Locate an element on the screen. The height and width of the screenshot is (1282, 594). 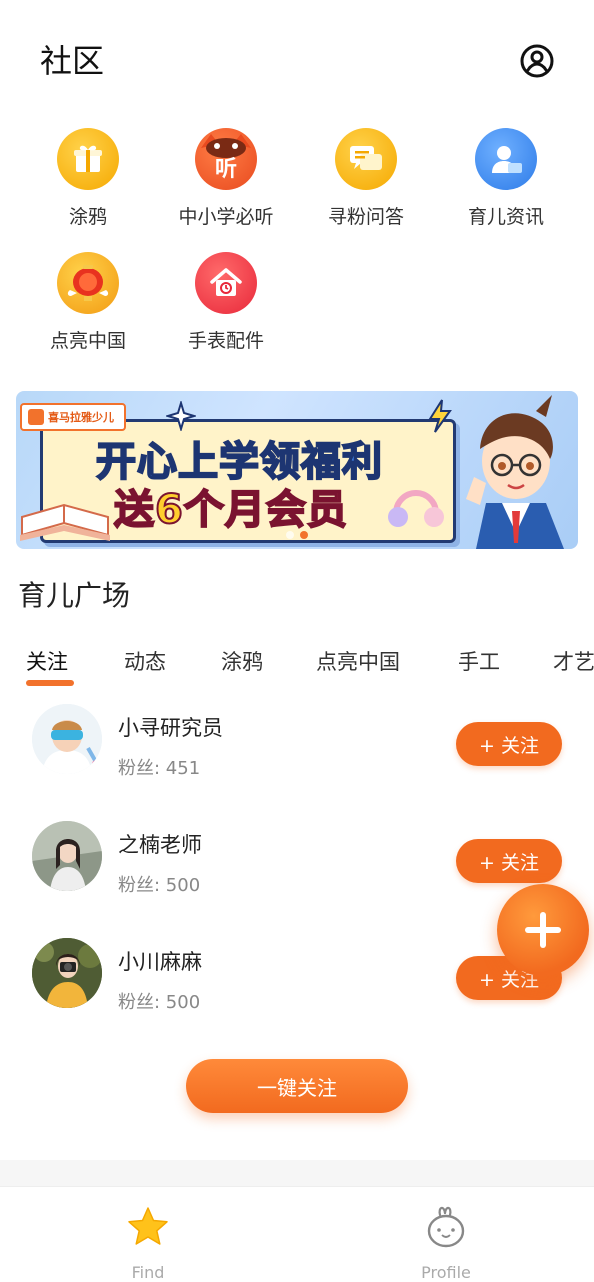
nav-item-find: Find is located at coordinates (148, 1234).